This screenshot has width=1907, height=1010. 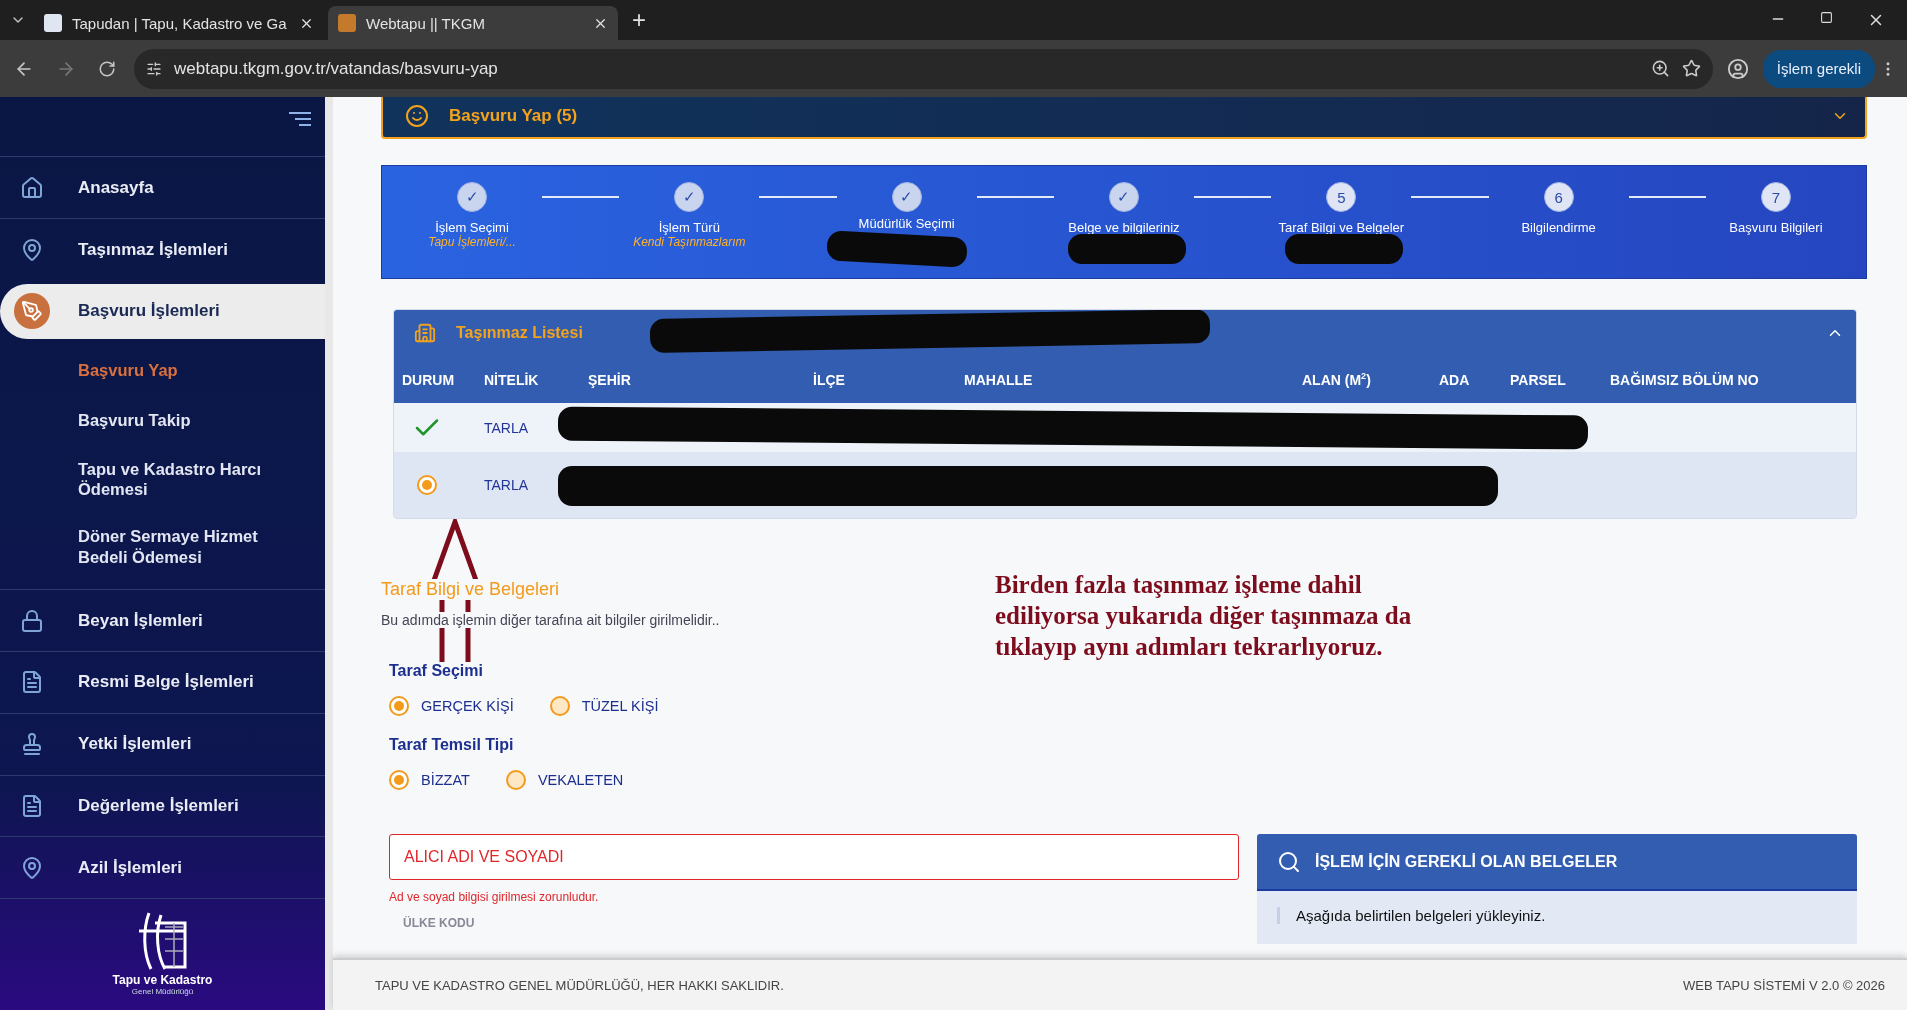 What do you see at coordinates (579, 985) in the screenshot?
I see `copyright-text: TAPU VE KADASTRO GENEL MÜDÜRLÜĞÜ, HER HAKKI SAKLIDIR.` at bounding box center [579, 985].